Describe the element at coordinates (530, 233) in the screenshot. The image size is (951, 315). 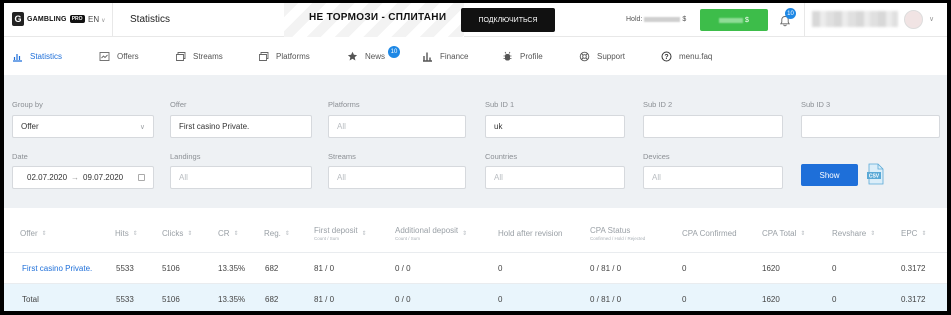
I see `column-header-hold-after-revision: Hold after revision` at that location.